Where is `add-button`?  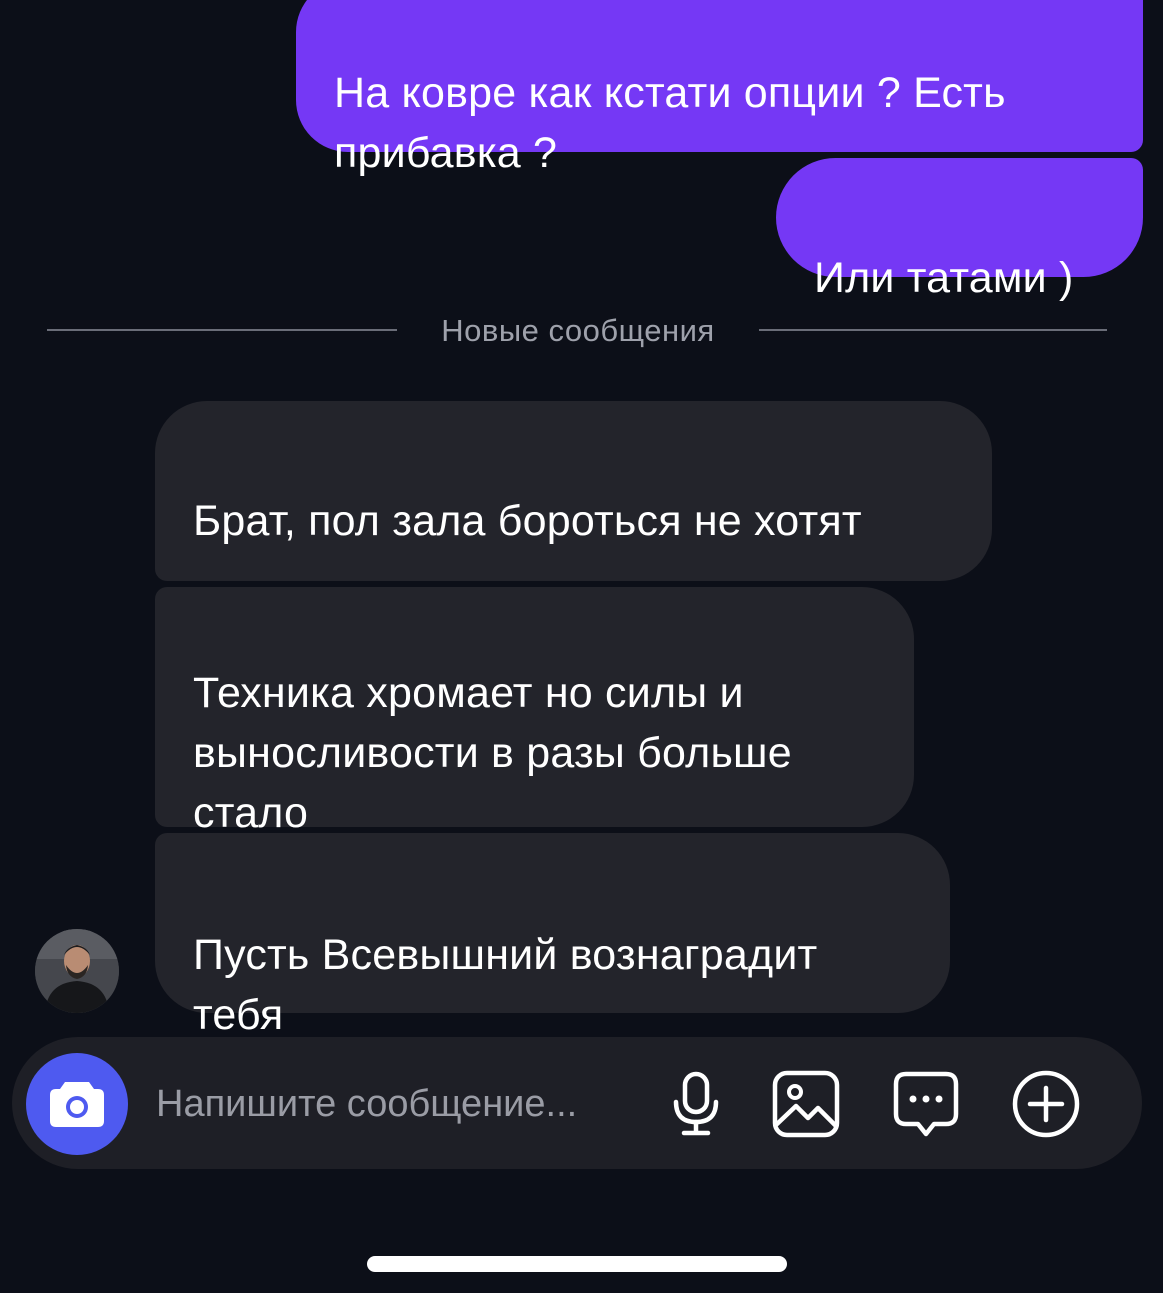 add-button is located at coordinates (1046, 1104).